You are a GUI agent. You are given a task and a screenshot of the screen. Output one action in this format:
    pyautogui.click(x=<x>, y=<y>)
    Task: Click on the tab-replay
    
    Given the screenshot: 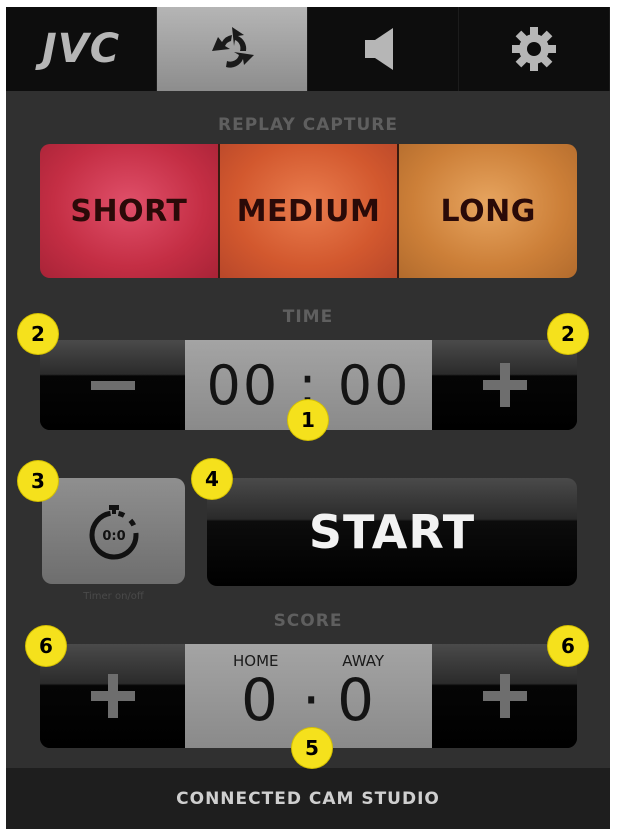 What is the action you would take?
    pyautogui.click(x=232, y=49)
    